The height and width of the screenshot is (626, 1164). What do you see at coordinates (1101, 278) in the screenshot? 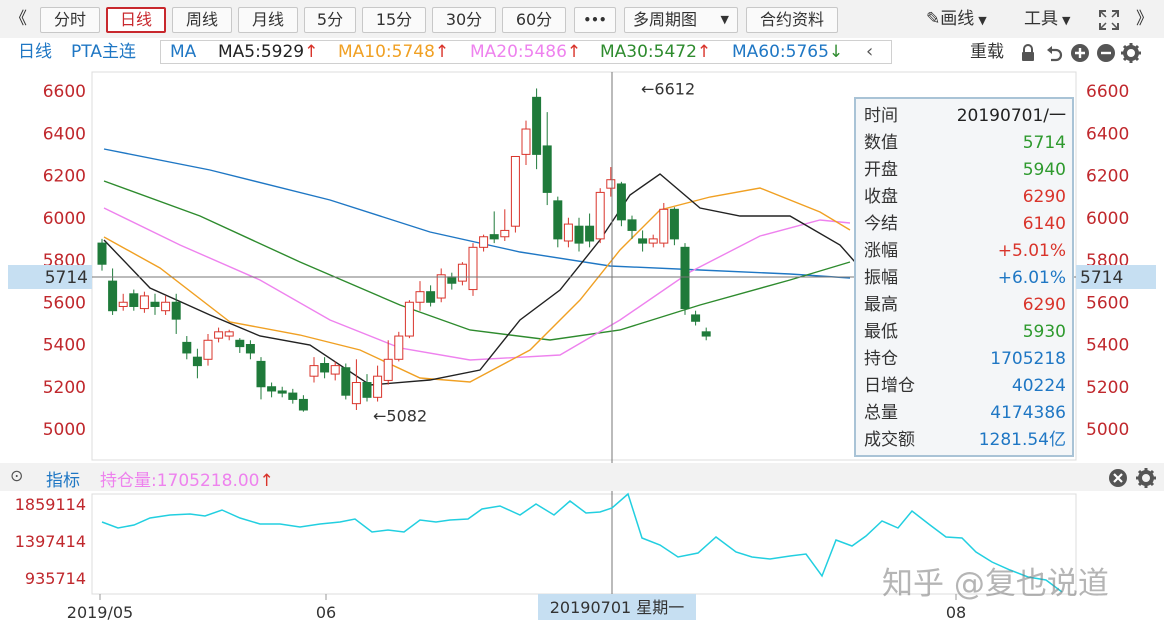
I see `crosshair-price-right: 5714` at bounding box center [1101, 278].